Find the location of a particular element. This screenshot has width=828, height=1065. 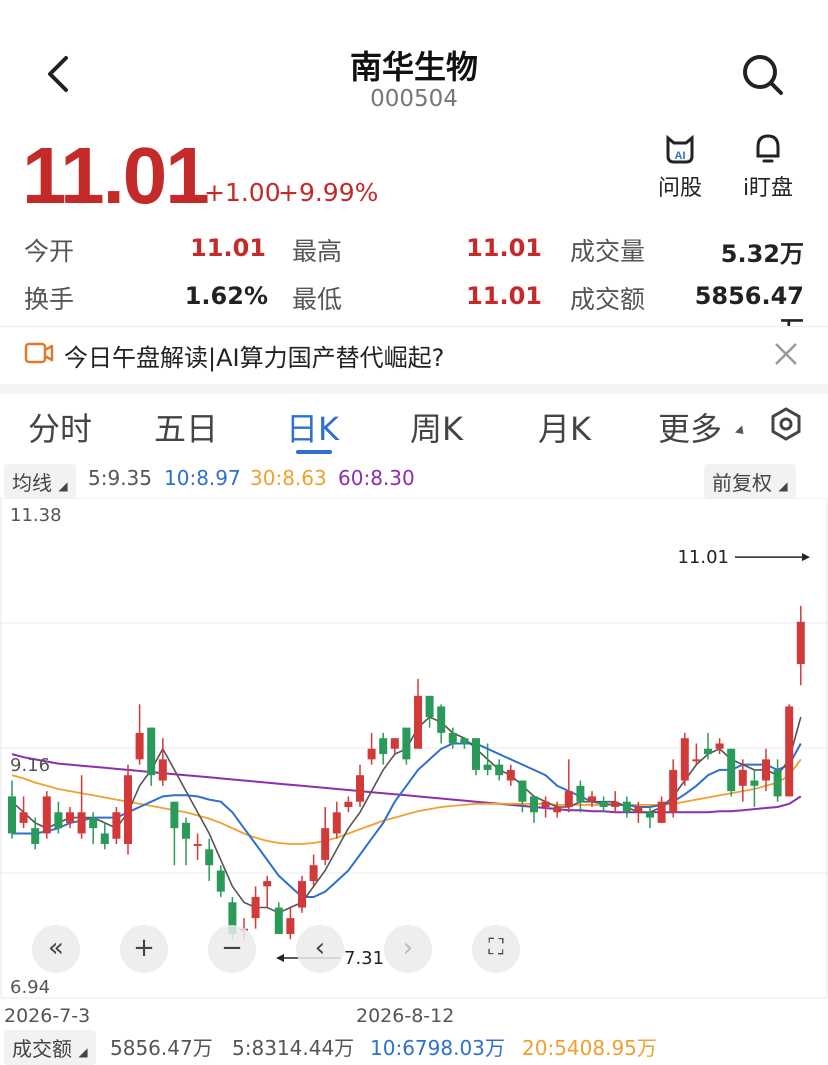

open-value: 11.01 is located at coordinates (228, 248).